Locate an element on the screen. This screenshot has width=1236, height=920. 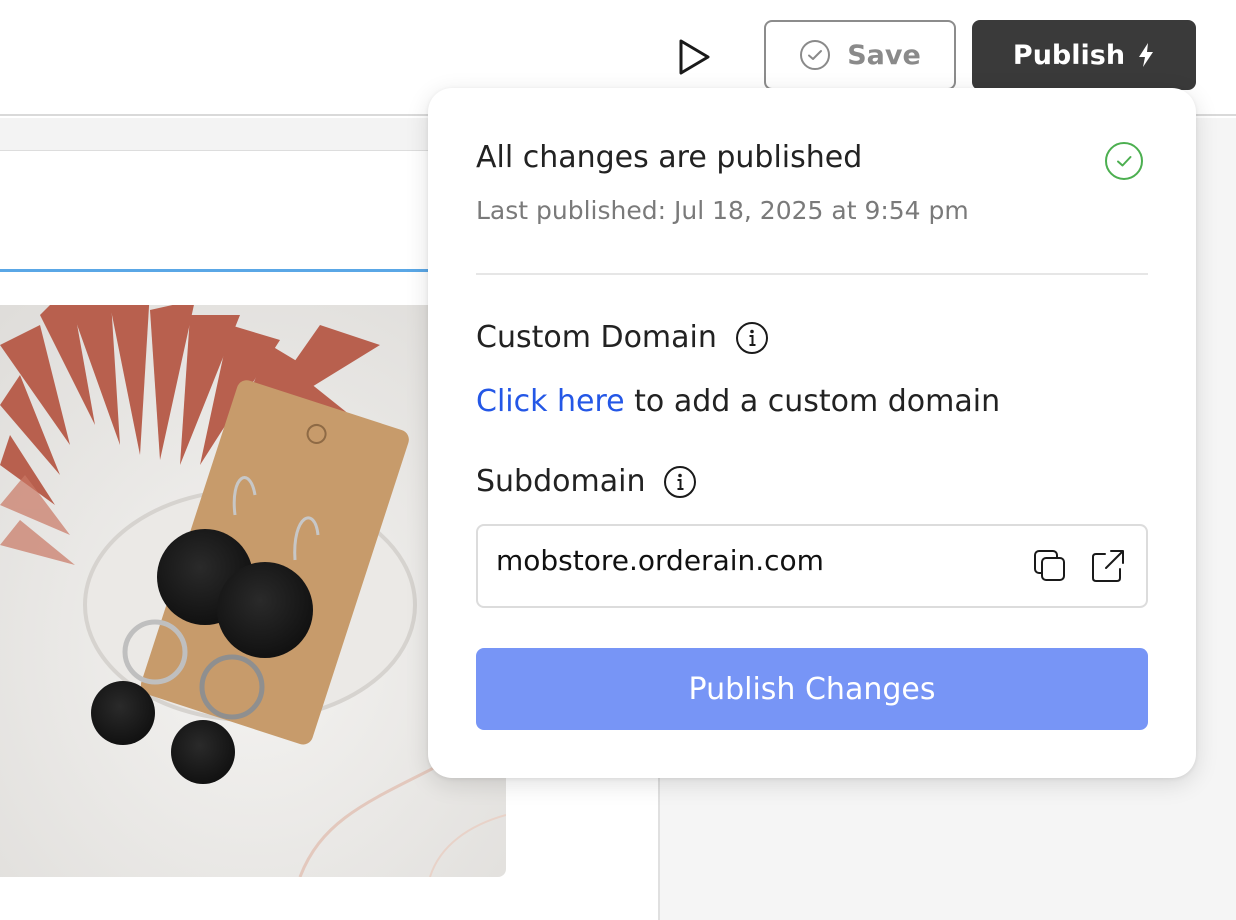
save-button: Save is located at coordinates (860, 55).